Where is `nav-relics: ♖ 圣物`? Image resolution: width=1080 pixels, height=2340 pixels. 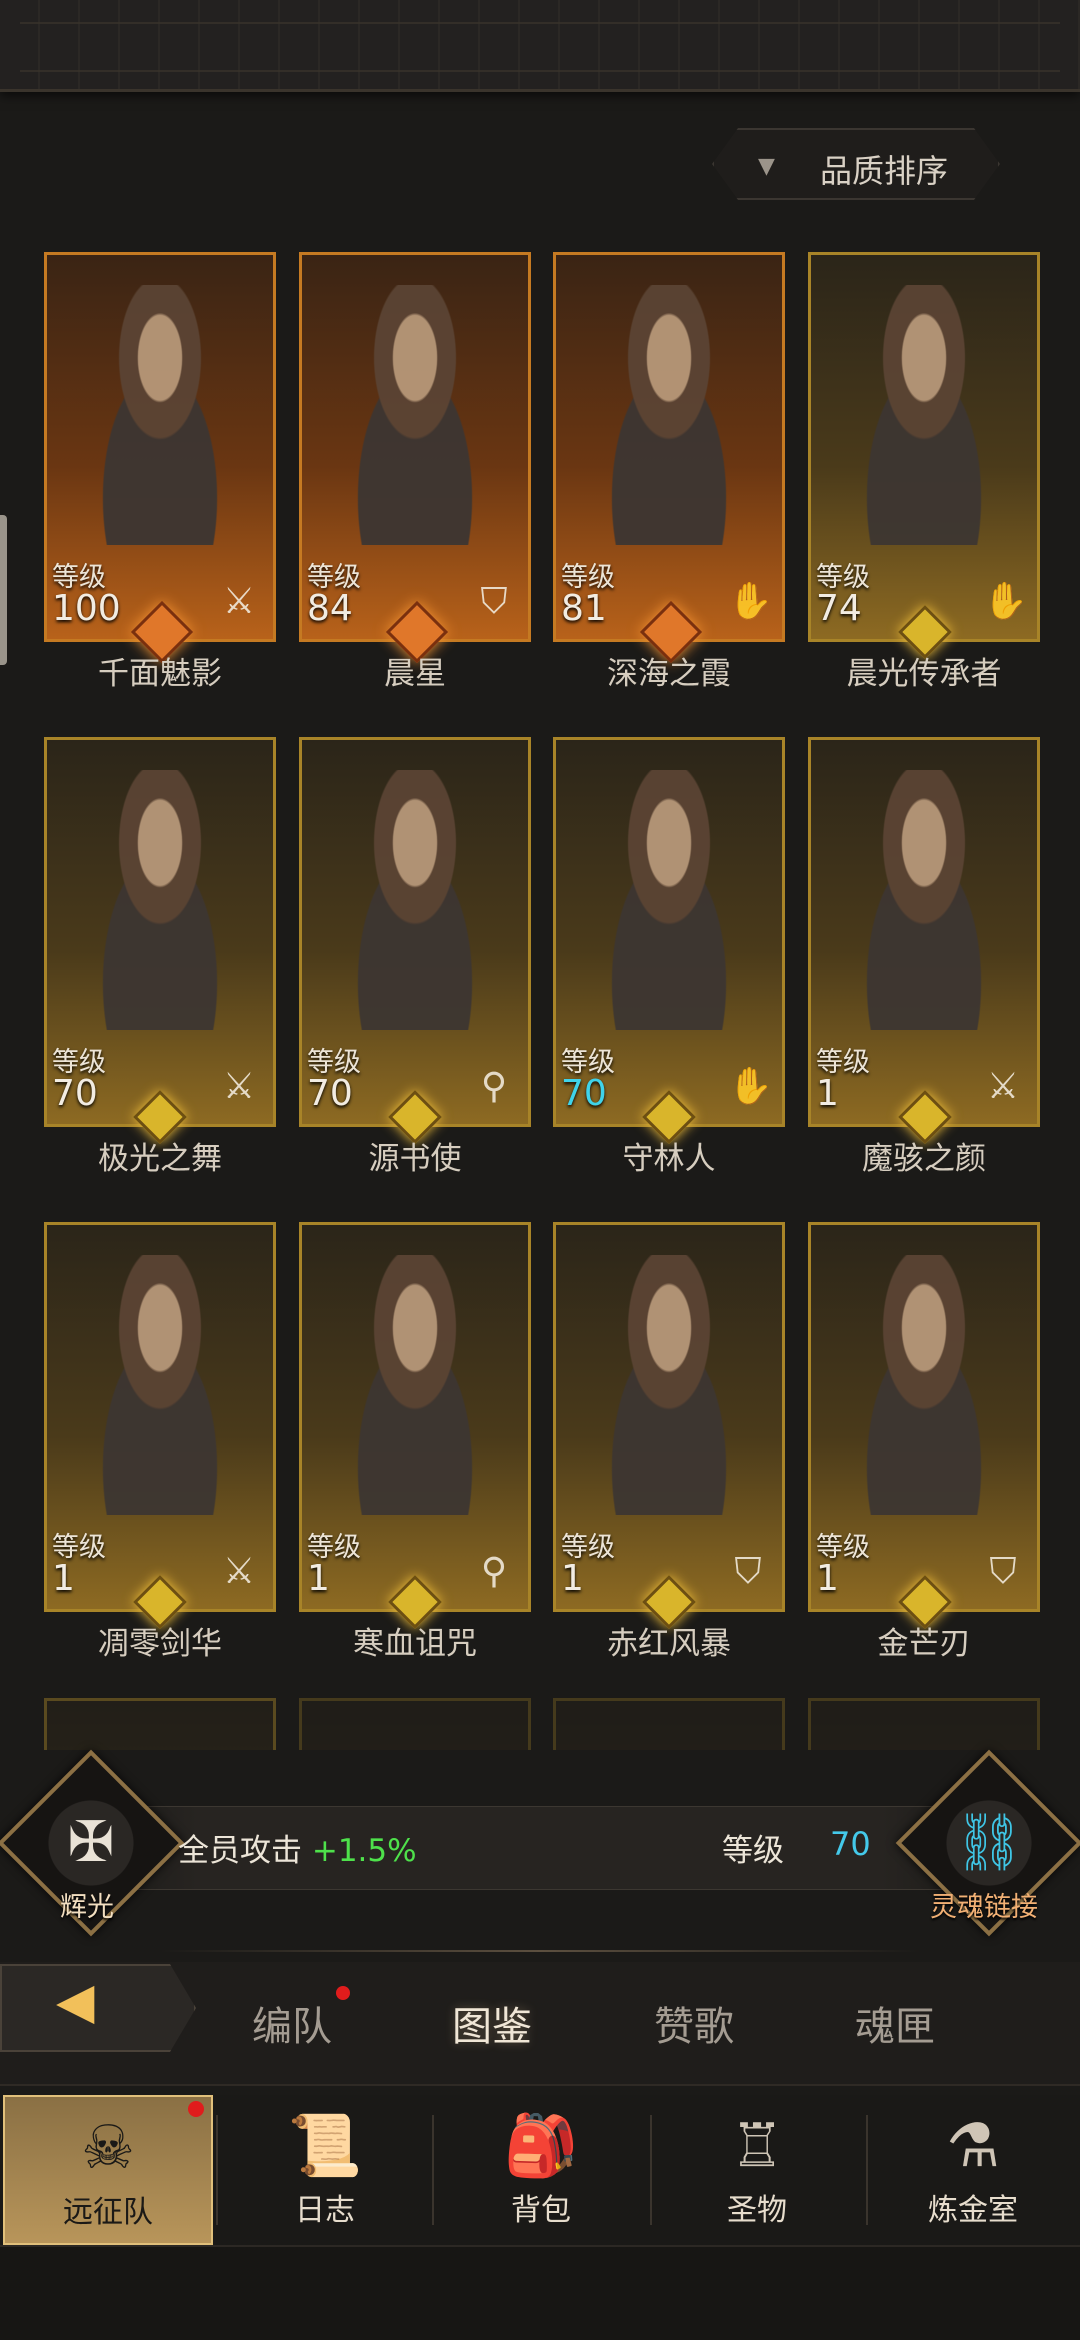
nav-relics: ♖ 圣物 is located at coordinates (757, 2170).